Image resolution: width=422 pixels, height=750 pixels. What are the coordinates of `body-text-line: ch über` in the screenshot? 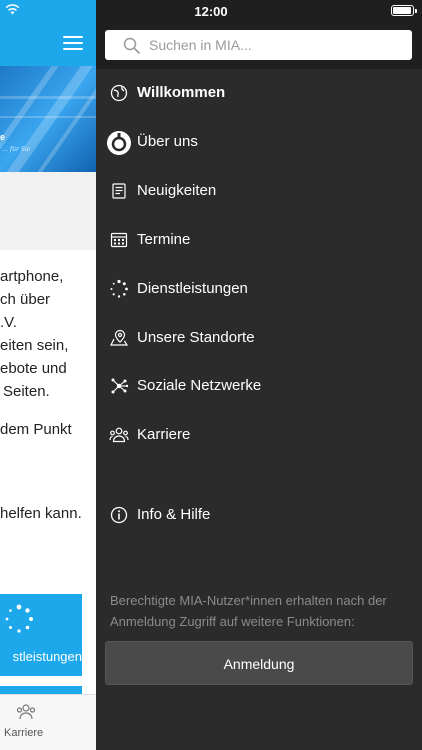 It's located at (25, 299).